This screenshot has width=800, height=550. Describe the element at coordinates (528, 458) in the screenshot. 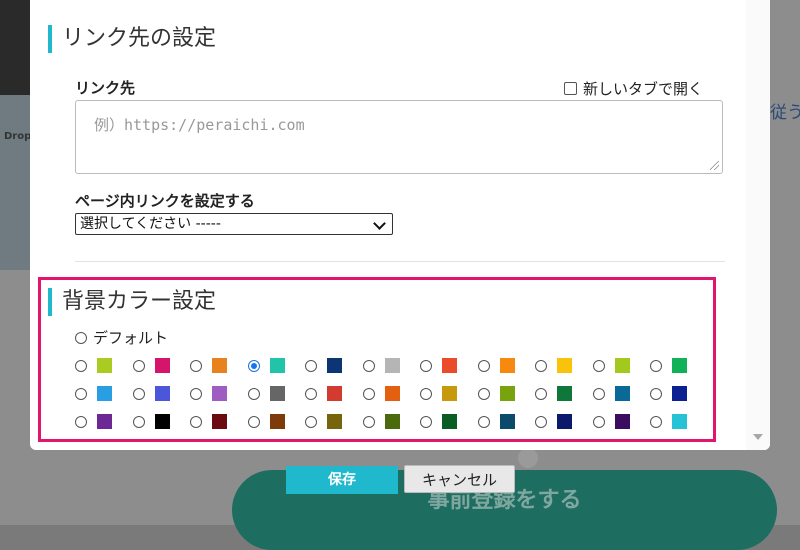

I see `background-circle-icon` at that location.